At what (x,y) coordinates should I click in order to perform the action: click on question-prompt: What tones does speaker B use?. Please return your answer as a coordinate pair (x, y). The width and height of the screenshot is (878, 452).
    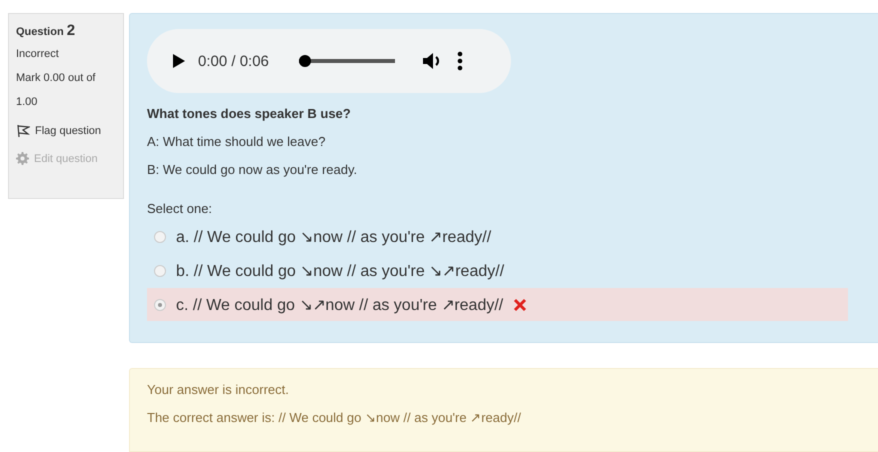
    Looking at the image, I should click on (249, 113).